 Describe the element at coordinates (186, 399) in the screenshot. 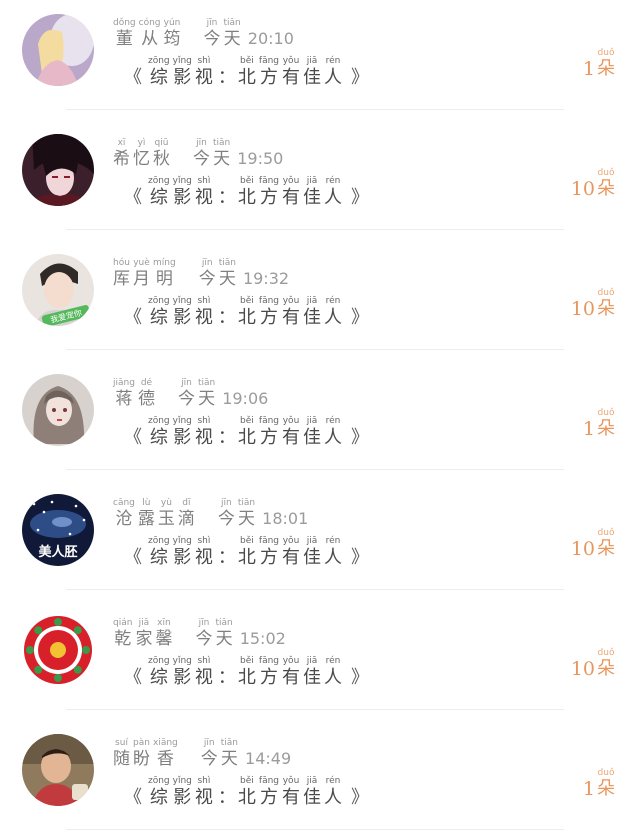

I see `hanzi: 今` at that location.